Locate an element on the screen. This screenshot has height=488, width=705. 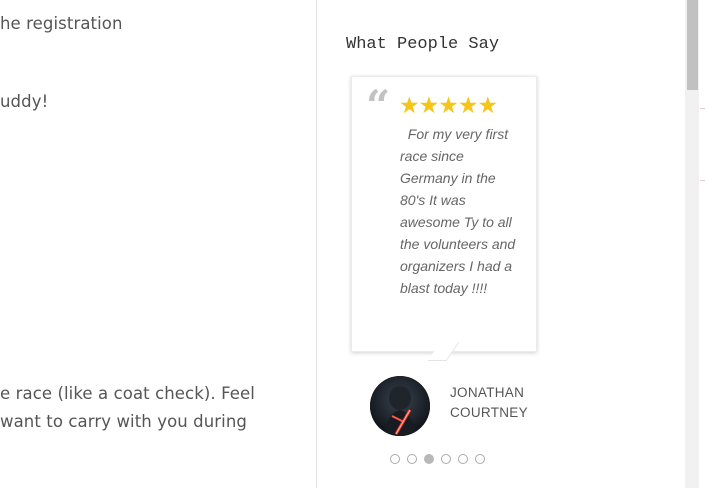
body-text-line: e race (like a coat check). Feel is located at coordinates (127, 393).